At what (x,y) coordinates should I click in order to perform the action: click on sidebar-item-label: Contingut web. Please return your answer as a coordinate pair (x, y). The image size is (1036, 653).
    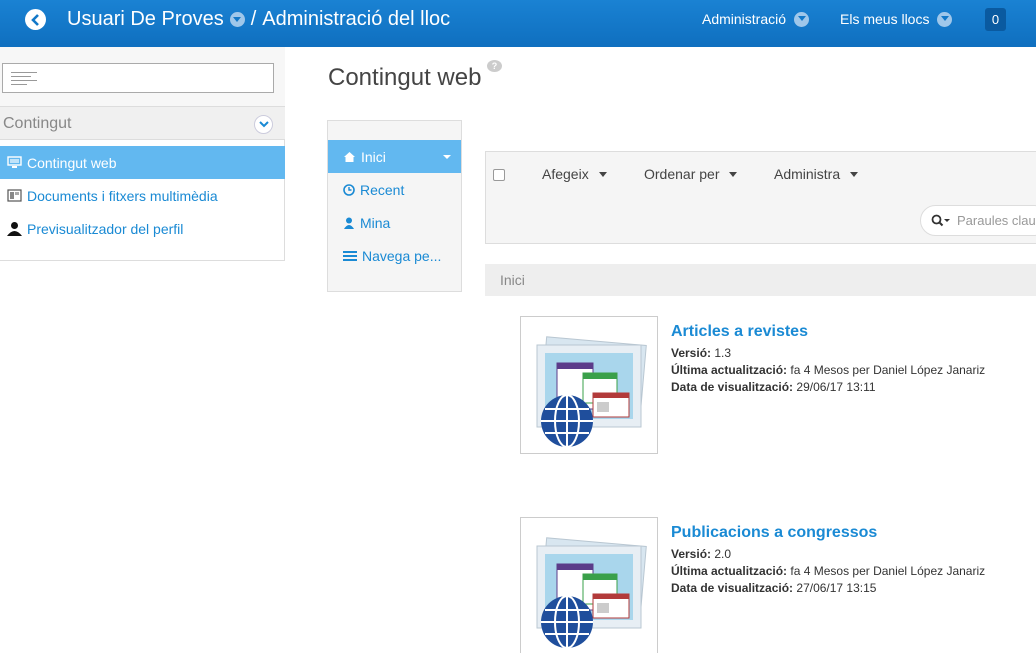
    Looking at the image, I should click on (72, 162).